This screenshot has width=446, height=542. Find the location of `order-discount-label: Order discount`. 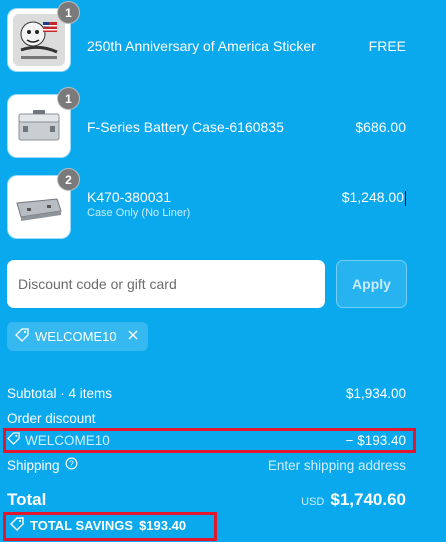

order-discount-label: Order discount is located at coordinates (51, 418).